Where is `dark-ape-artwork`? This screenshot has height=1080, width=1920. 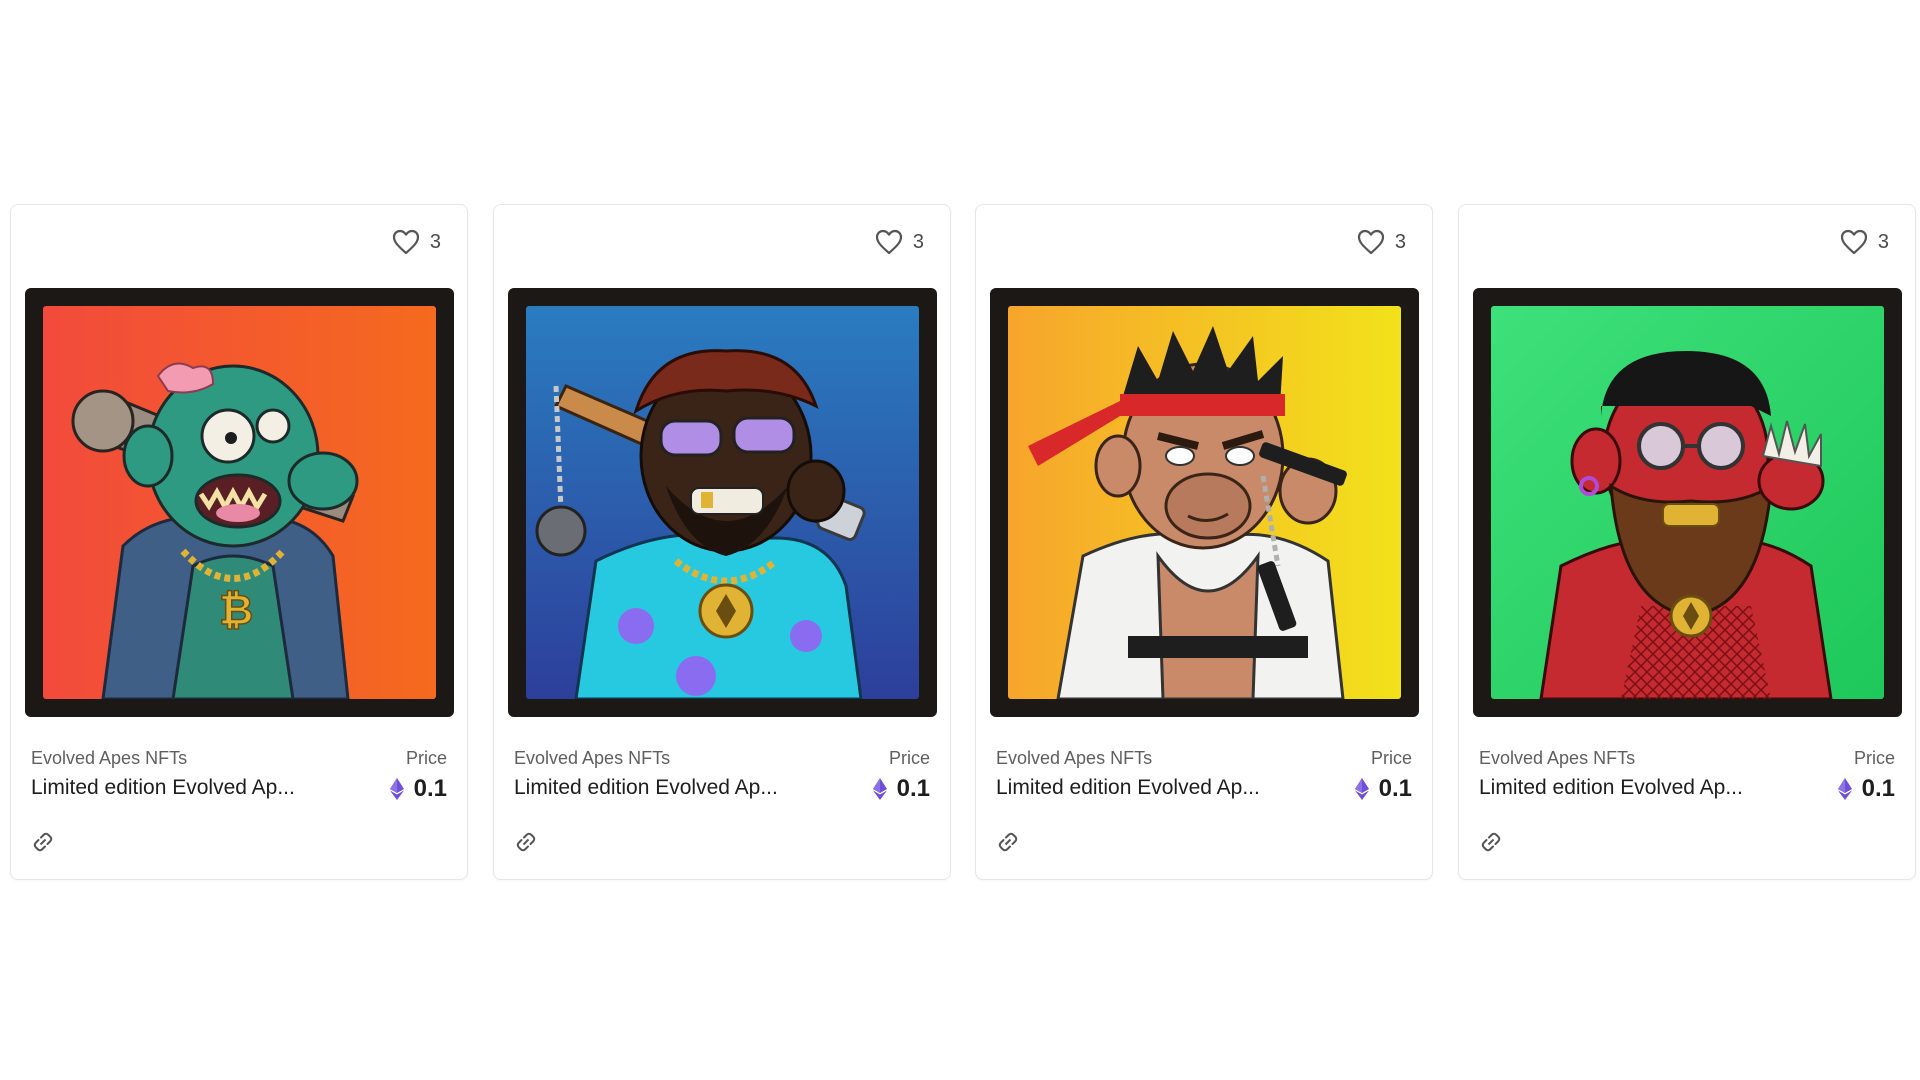 dark-ape-artwork is located at coordinates (722, 502).